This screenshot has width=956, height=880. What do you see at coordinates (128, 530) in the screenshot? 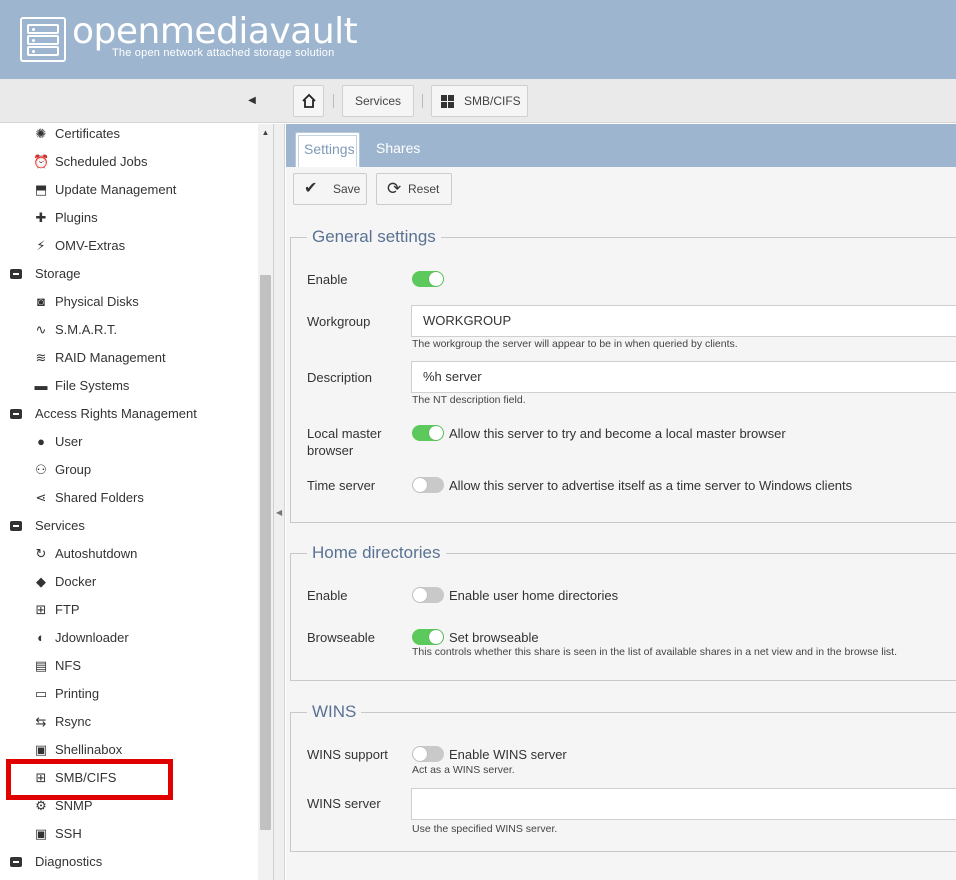
I see `sidebar-group-services: Services` at bounding box center [128, 530].